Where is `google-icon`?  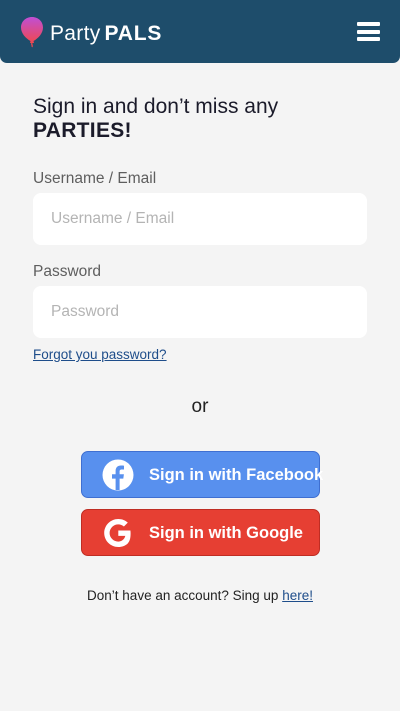
google-icon is located at coordinates (117, 533).